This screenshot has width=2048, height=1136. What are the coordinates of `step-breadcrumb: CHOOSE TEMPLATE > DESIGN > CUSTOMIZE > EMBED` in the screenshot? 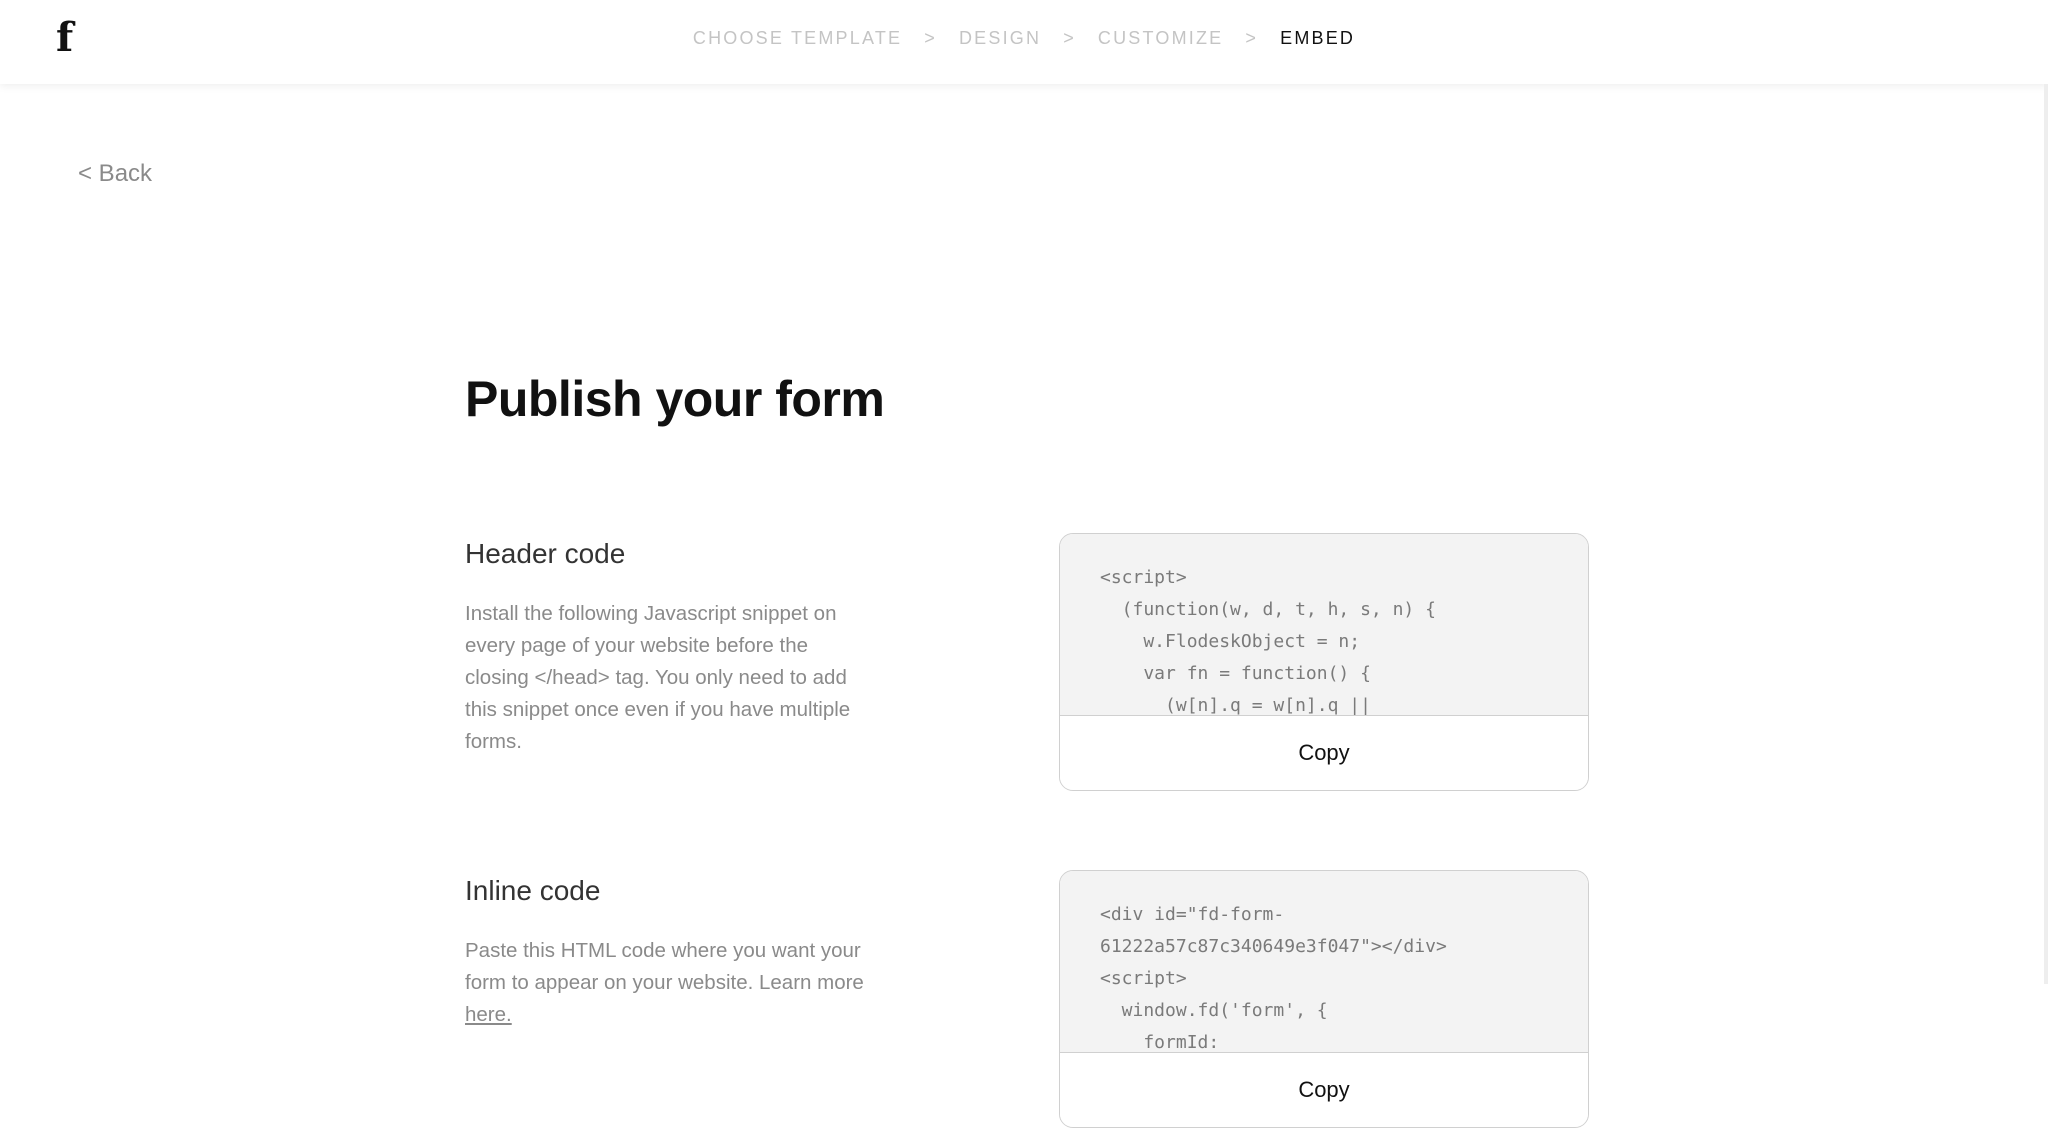 It's located at (1024, 38).